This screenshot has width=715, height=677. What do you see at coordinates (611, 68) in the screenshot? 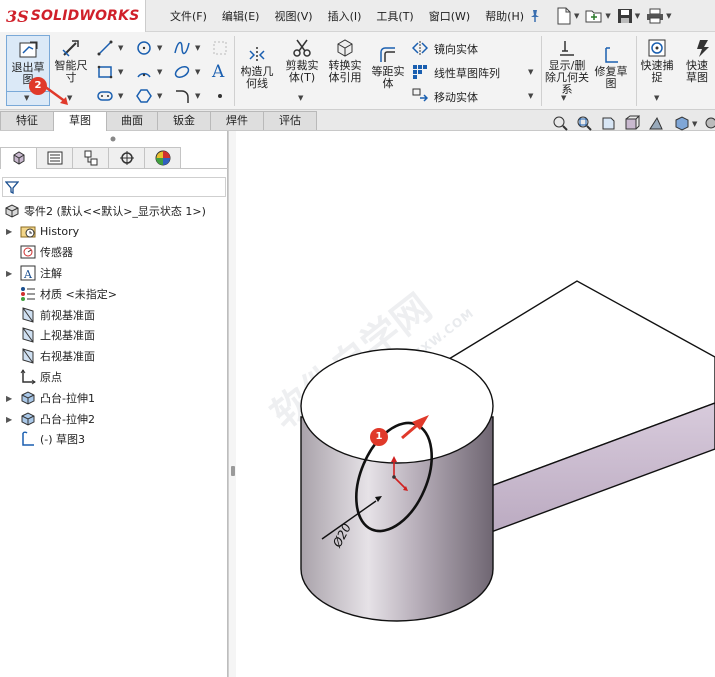
I see `repair-sketch-button: 修复草图` at bounding box center [611, 68].